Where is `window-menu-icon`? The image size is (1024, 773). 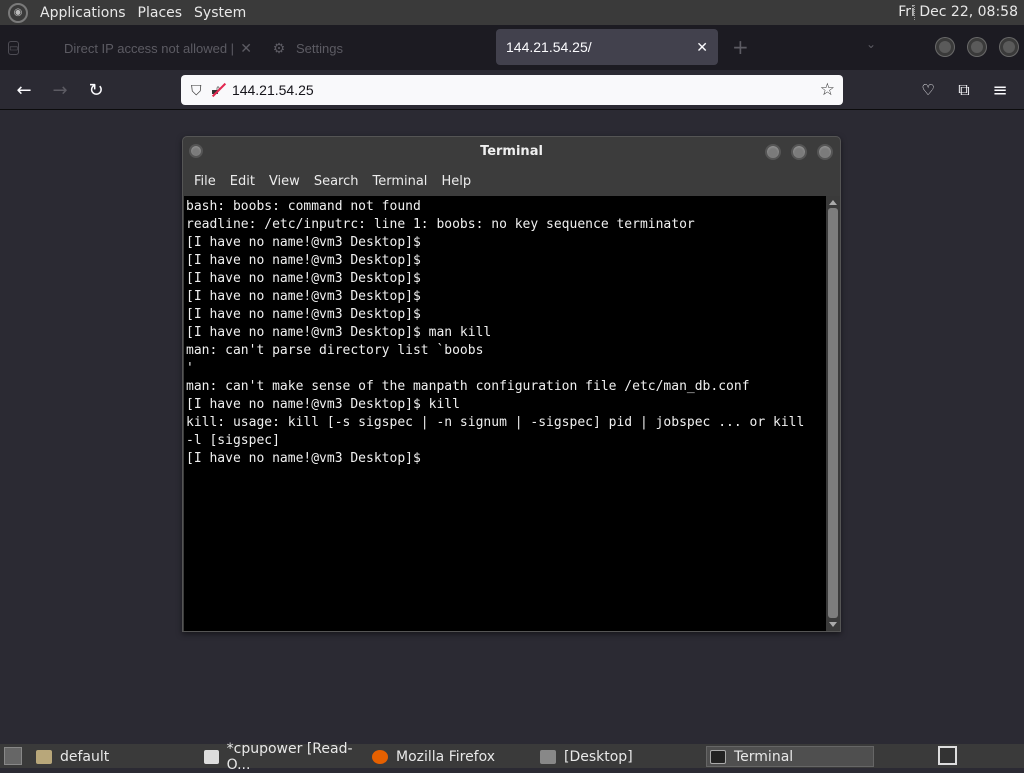 window-menu-icon is located at coordinates (196, 151).